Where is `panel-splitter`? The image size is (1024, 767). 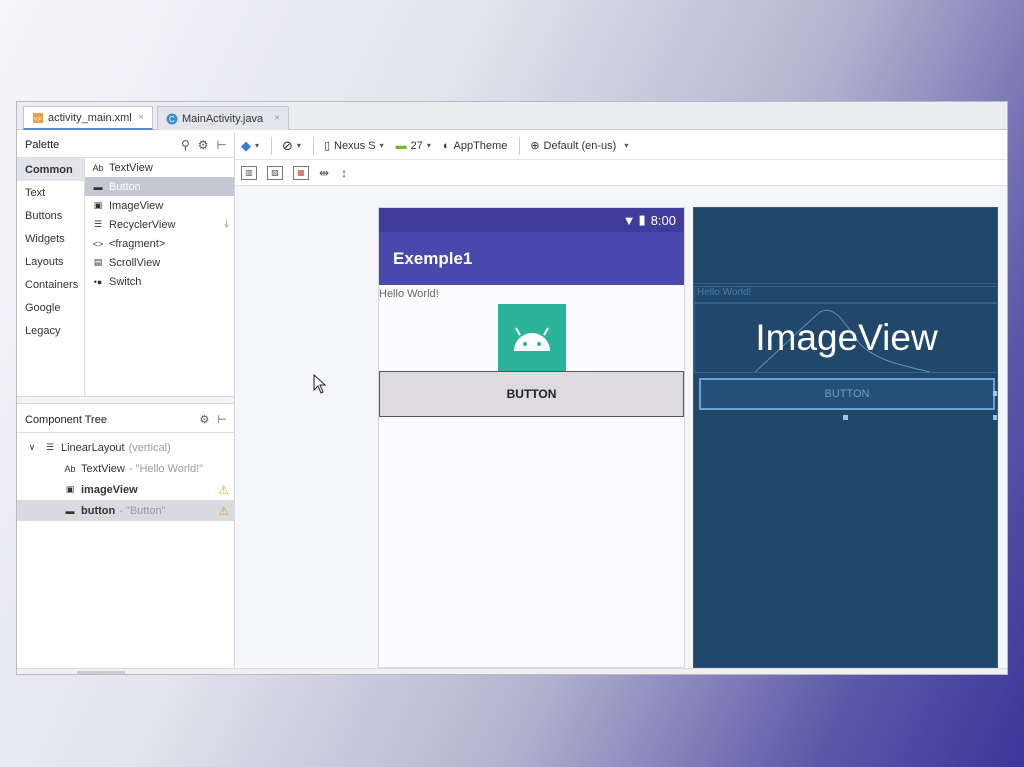 panel-splitter is located at coordinates (126, 400).